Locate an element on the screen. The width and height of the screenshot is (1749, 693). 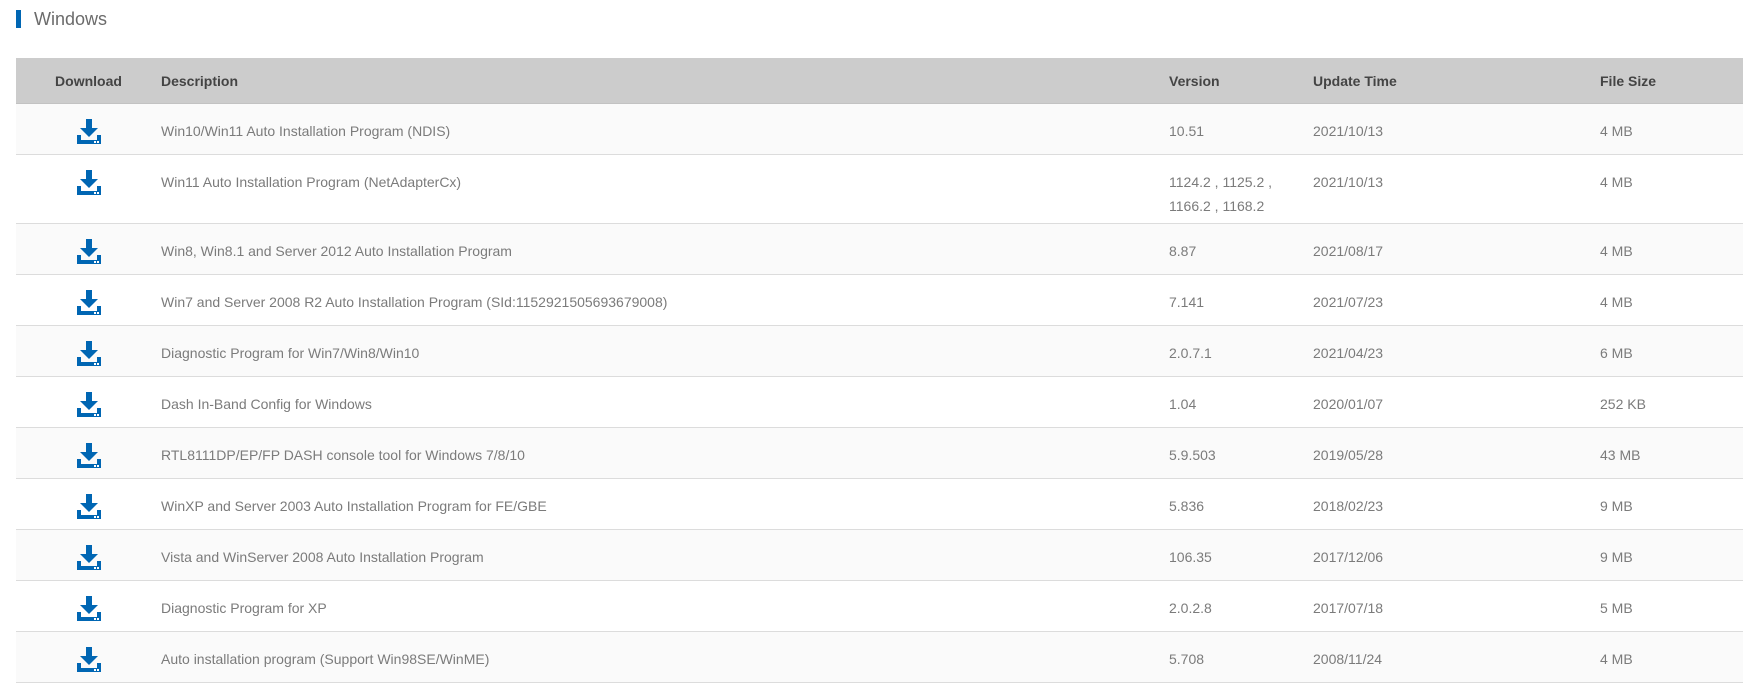
row-version-line1: 5.708 is located at coordinates (1187, 659).